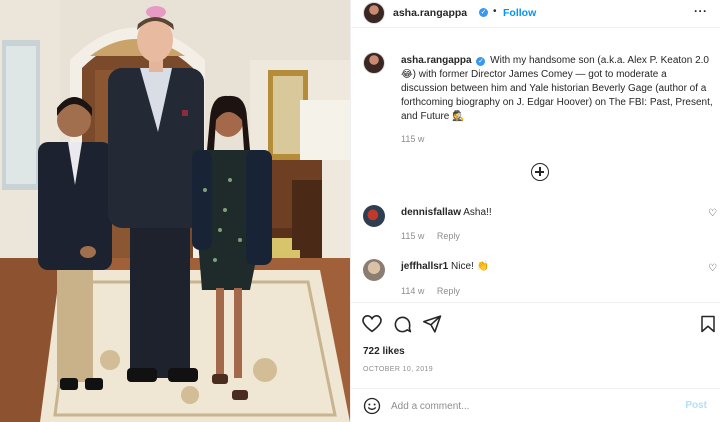  Describe the element at coordinates (374, 63) in the screenshot. I see `caption-avatar` at that location.